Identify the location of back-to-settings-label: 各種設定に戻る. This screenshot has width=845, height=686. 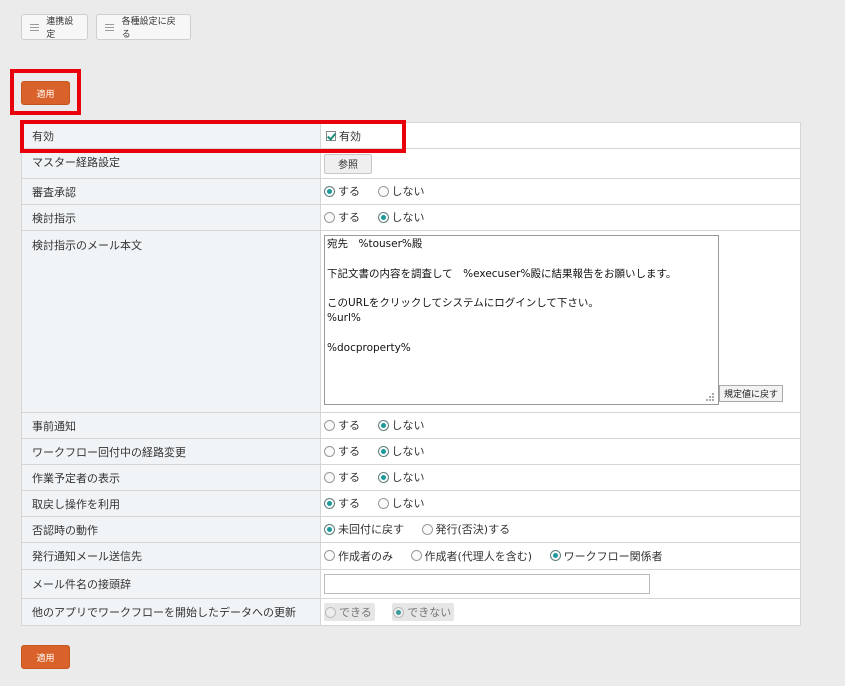
(148, 28).